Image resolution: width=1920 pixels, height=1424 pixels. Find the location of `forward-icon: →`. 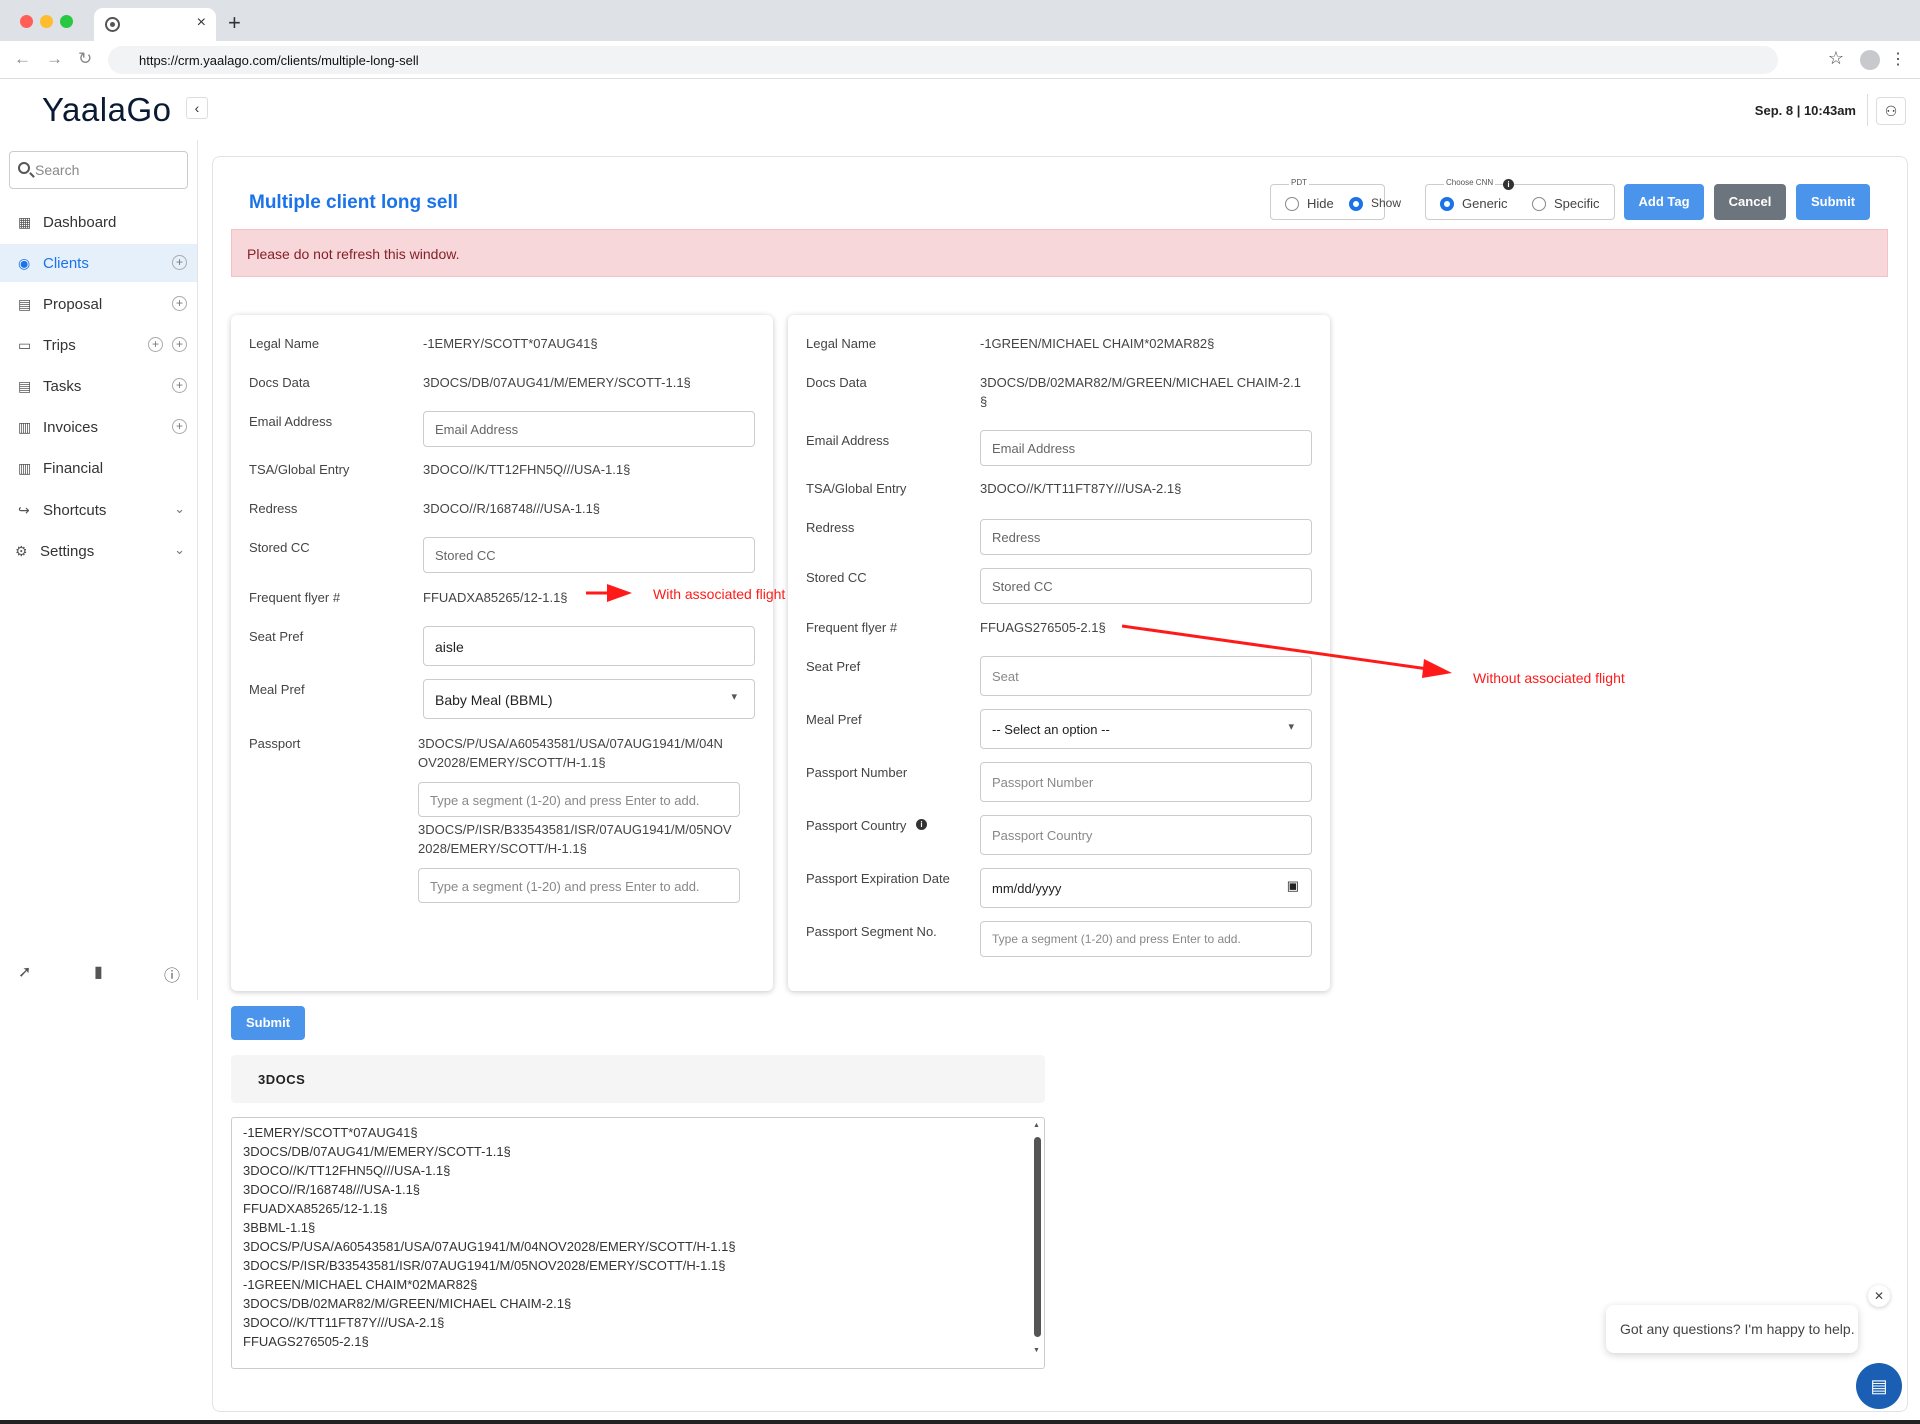

forward-icon: → is located at coordinates (54, 59).